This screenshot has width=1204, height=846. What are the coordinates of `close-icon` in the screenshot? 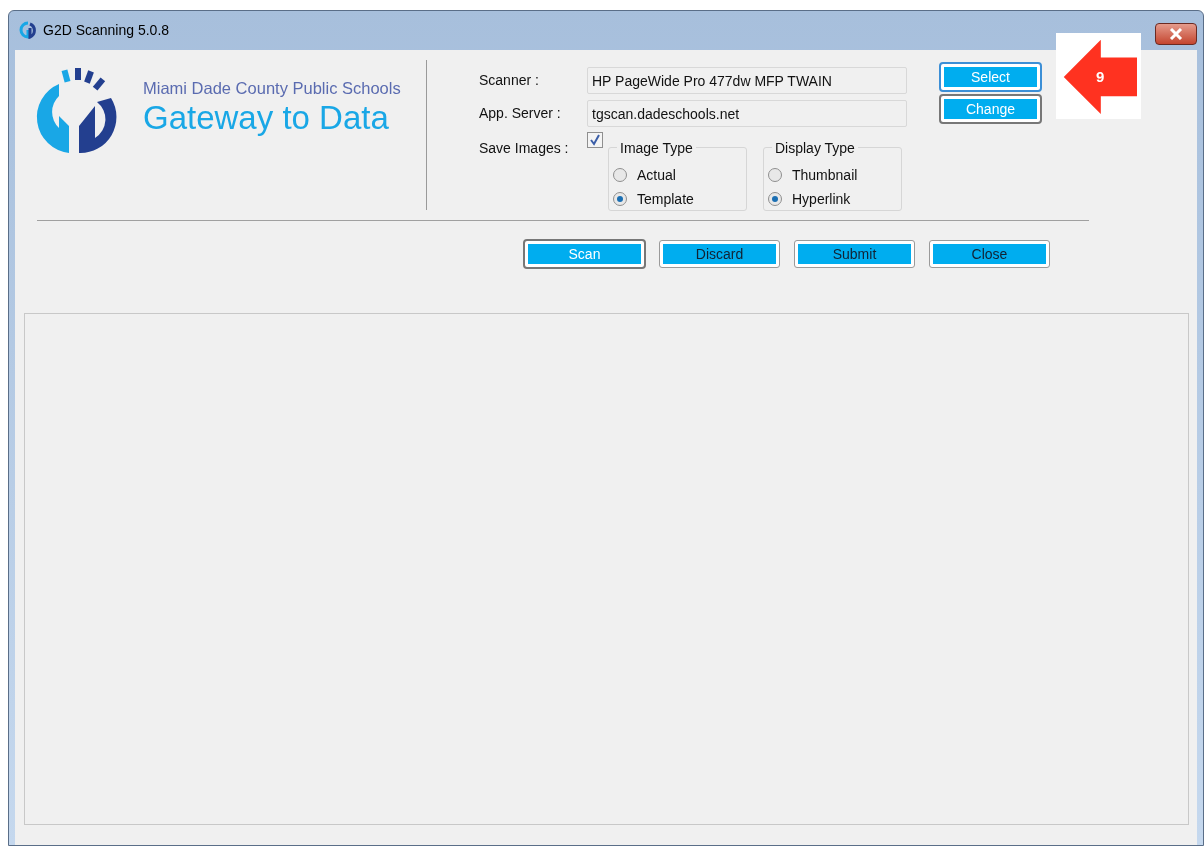 It's located at (1176, 34).